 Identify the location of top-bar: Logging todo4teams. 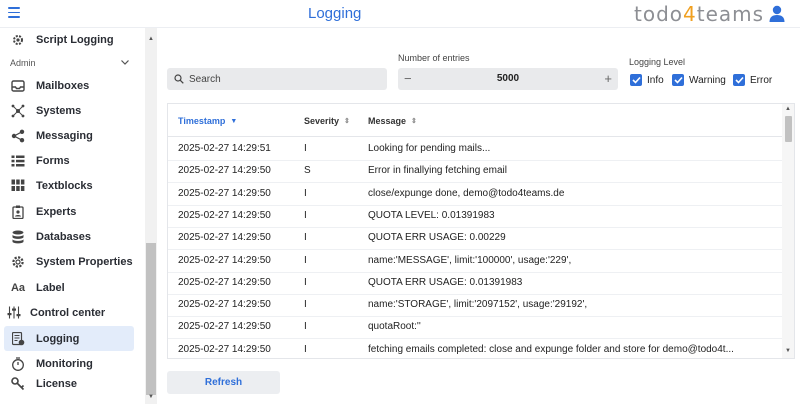
(400, 14).